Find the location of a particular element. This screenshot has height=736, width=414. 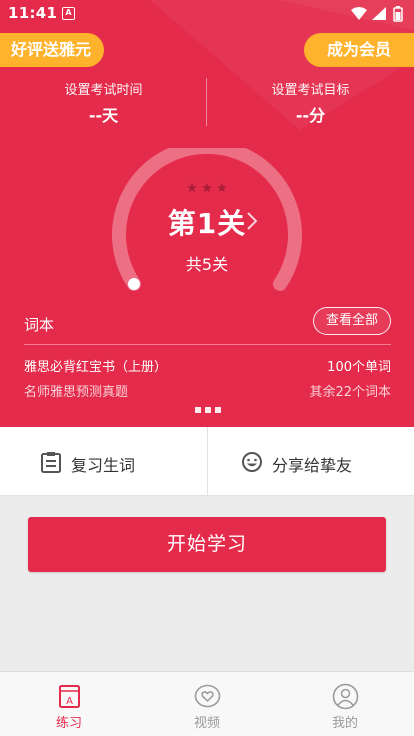

wordbook-name: 雅思必背红宝书（上册） is located at coordinates (95, 365).